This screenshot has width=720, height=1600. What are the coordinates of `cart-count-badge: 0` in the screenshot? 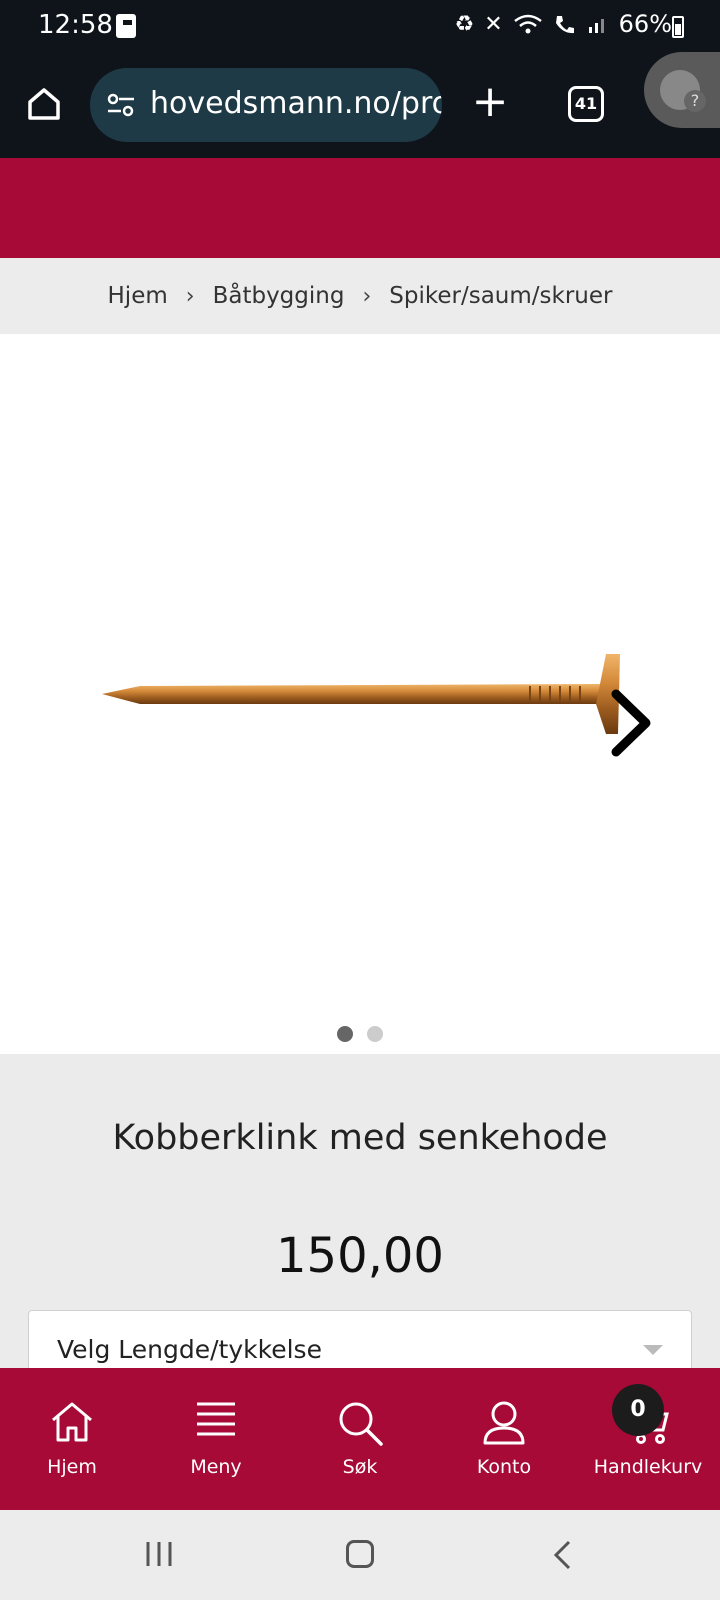 It's located at (638, 1410).